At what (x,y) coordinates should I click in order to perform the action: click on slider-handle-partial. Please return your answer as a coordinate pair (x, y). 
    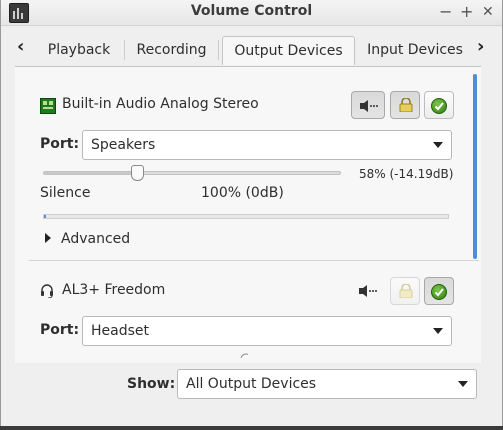
    Looking at the image, I should click on (244, 355).